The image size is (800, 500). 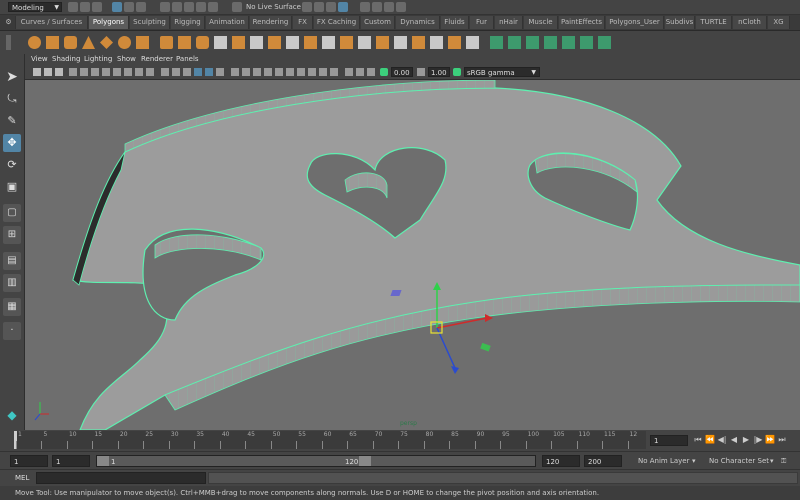 I want to click on mel-label: MEL, so click(x=22, y=478).